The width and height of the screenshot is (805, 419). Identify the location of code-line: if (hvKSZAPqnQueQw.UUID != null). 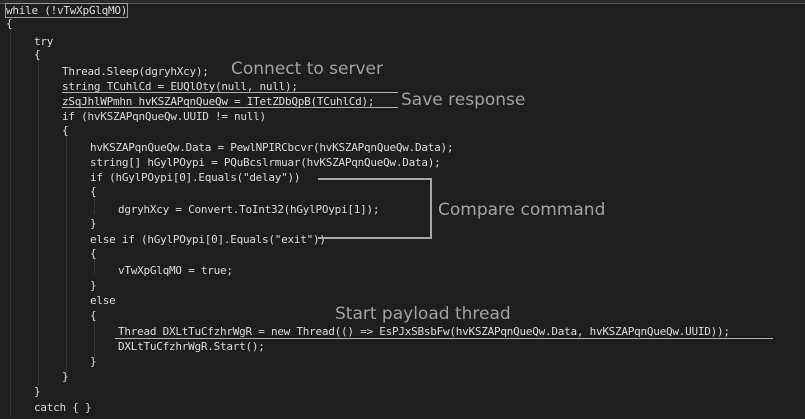
(164, 116).